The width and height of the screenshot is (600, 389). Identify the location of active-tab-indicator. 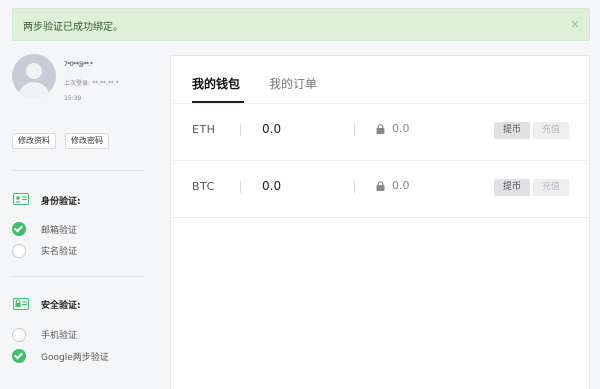
(218, 102).